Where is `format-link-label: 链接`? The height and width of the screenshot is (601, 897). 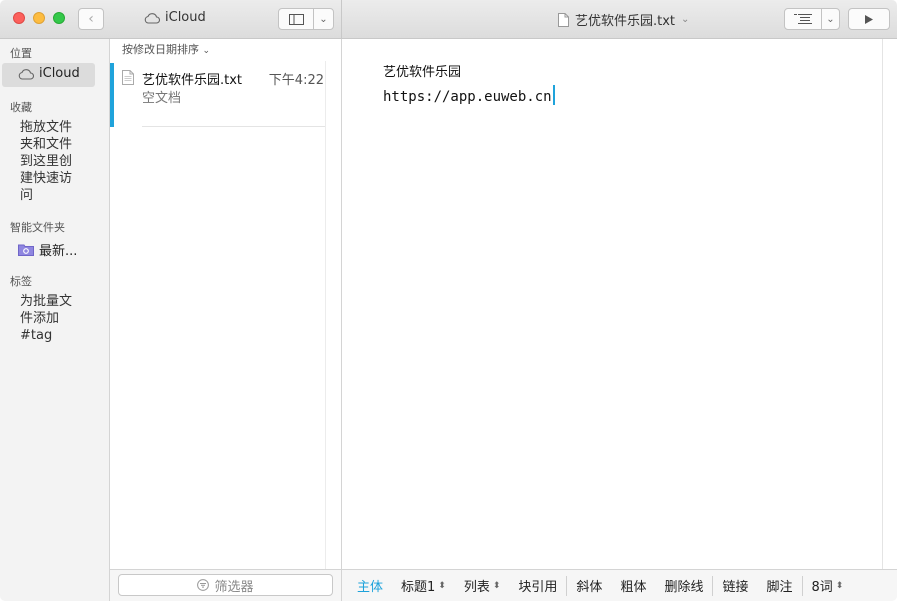
format-link-label: 链接 is located at coordinates (735, 587).